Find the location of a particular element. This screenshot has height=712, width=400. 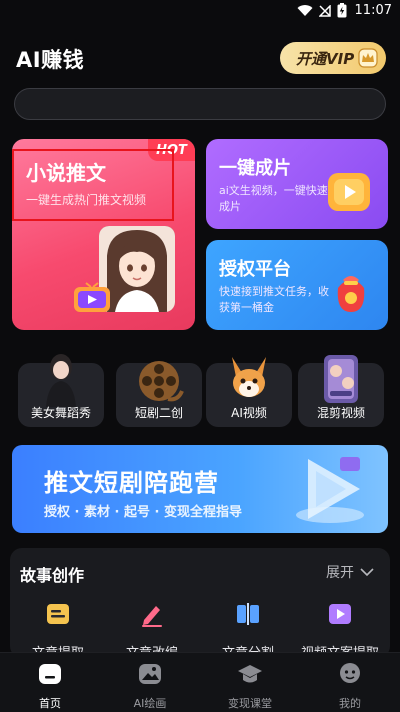

category-dance: 美女舞蹈秀 is located at coordinates (61, 390).